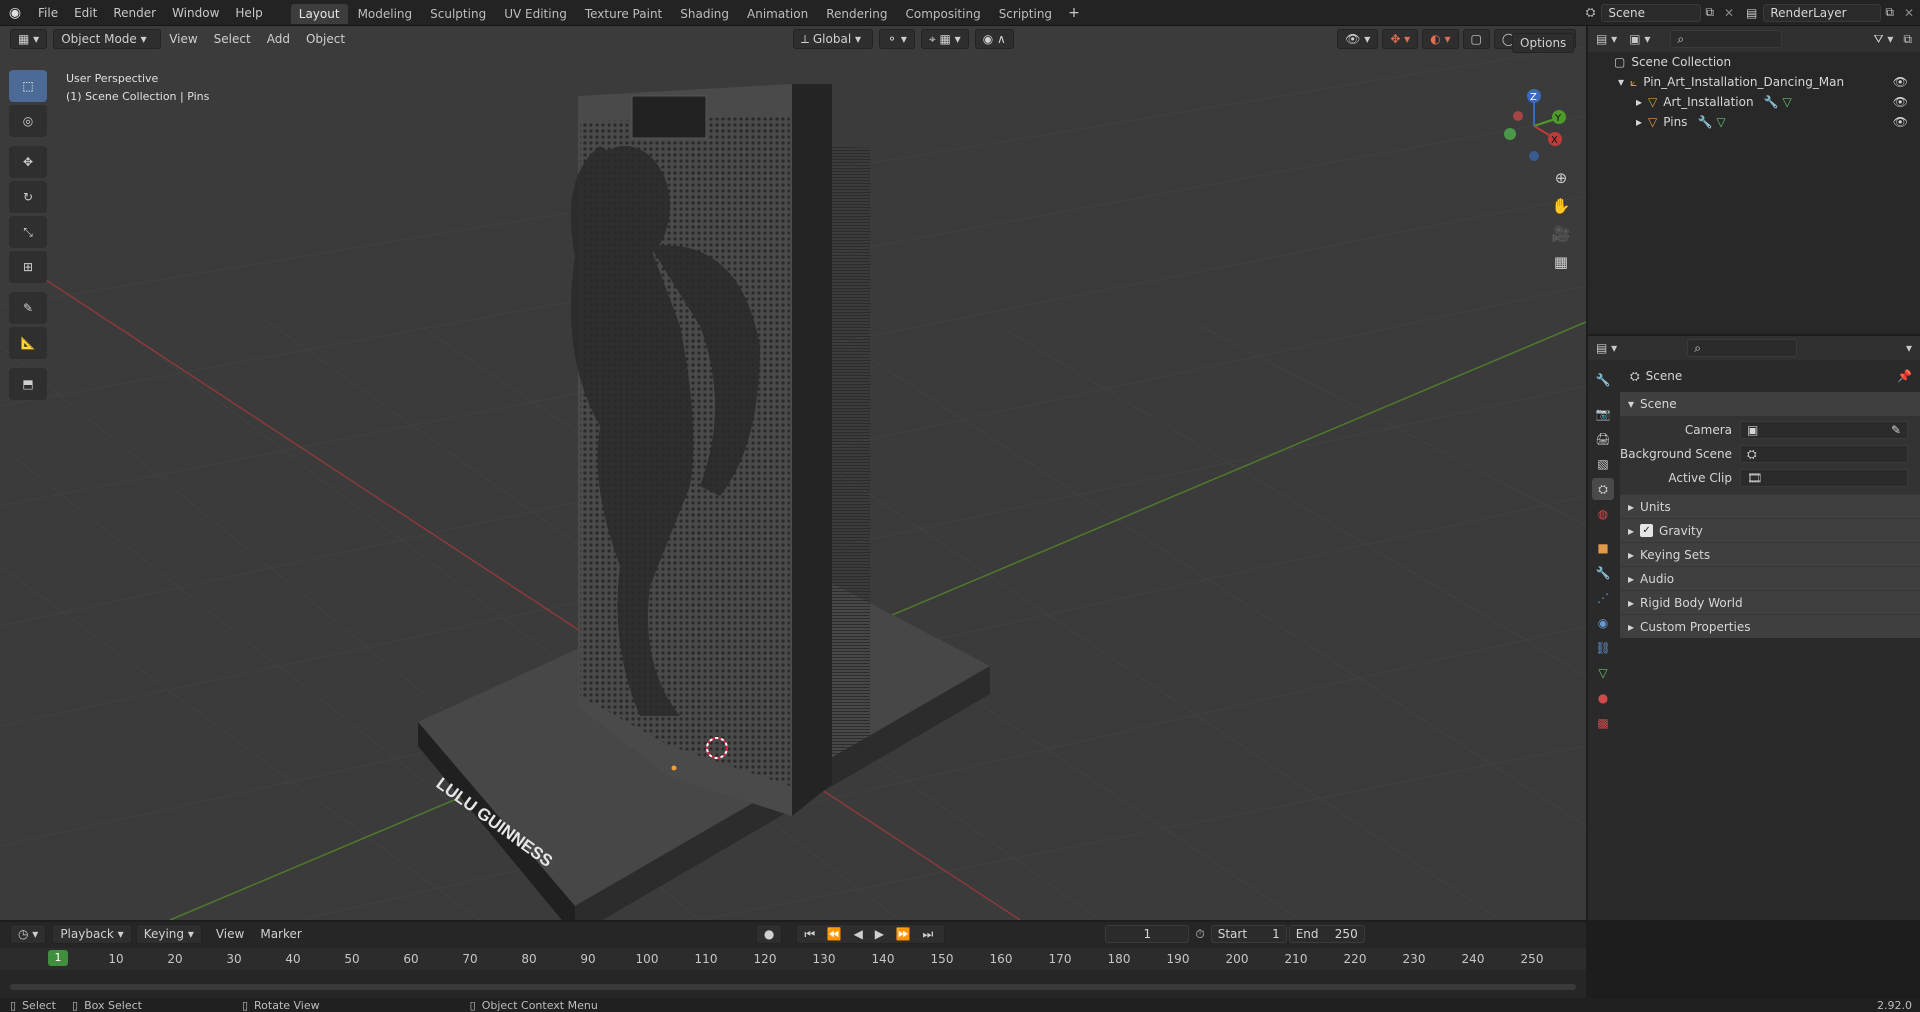 This screenshot has height=1012, width=1920. I want to click on tab-scripting: Scripting, so click(1025, 14).